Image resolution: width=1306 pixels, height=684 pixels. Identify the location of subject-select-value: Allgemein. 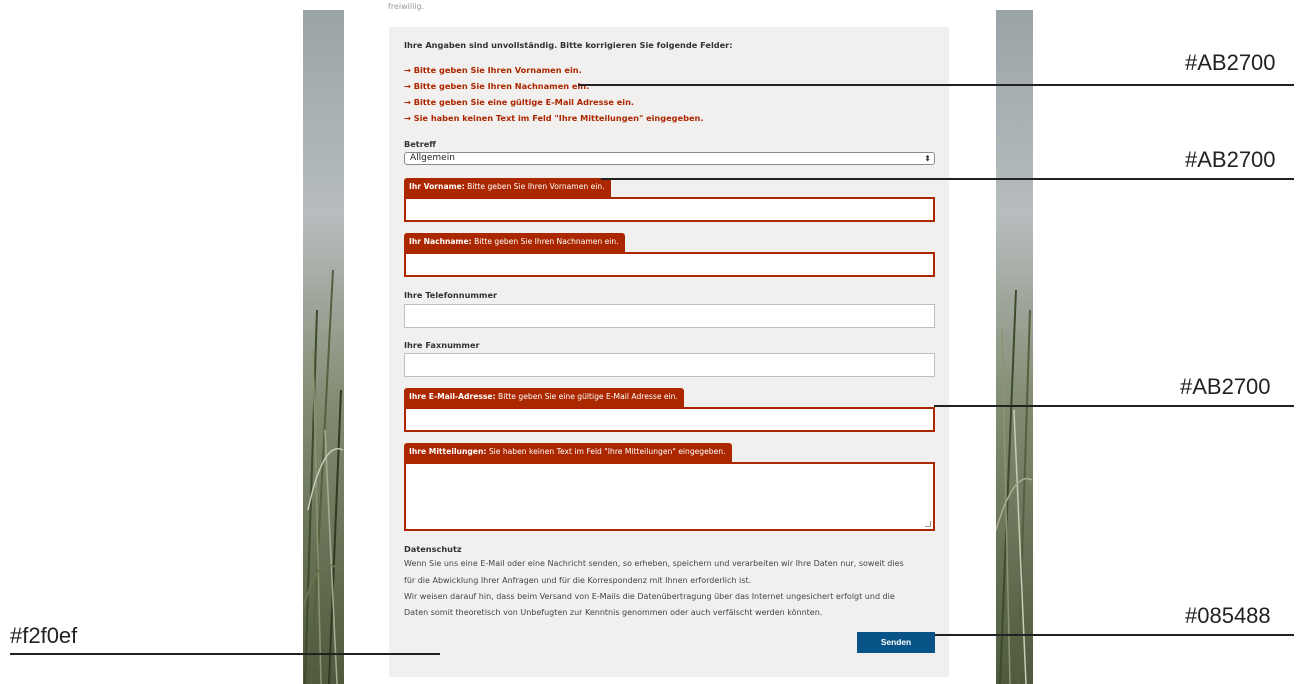
(432, 158).